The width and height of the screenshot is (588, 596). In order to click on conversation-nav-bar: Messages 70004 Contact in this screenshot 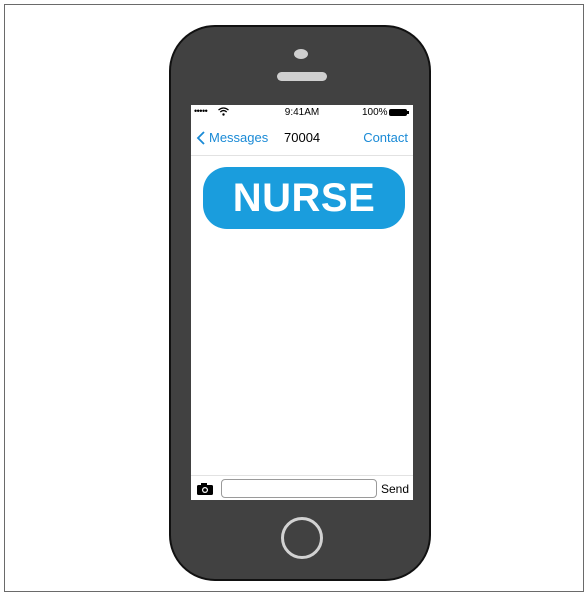, I will do `click(302, 138)`.